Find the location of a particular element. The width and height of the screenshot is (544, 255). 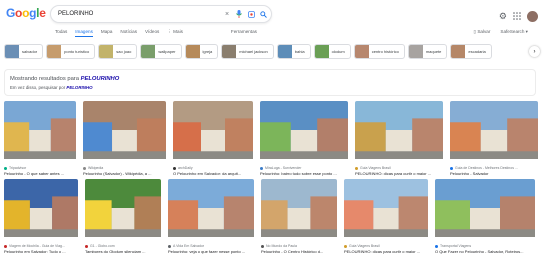

camera-lens-icon is located at coordinates (251, 14).